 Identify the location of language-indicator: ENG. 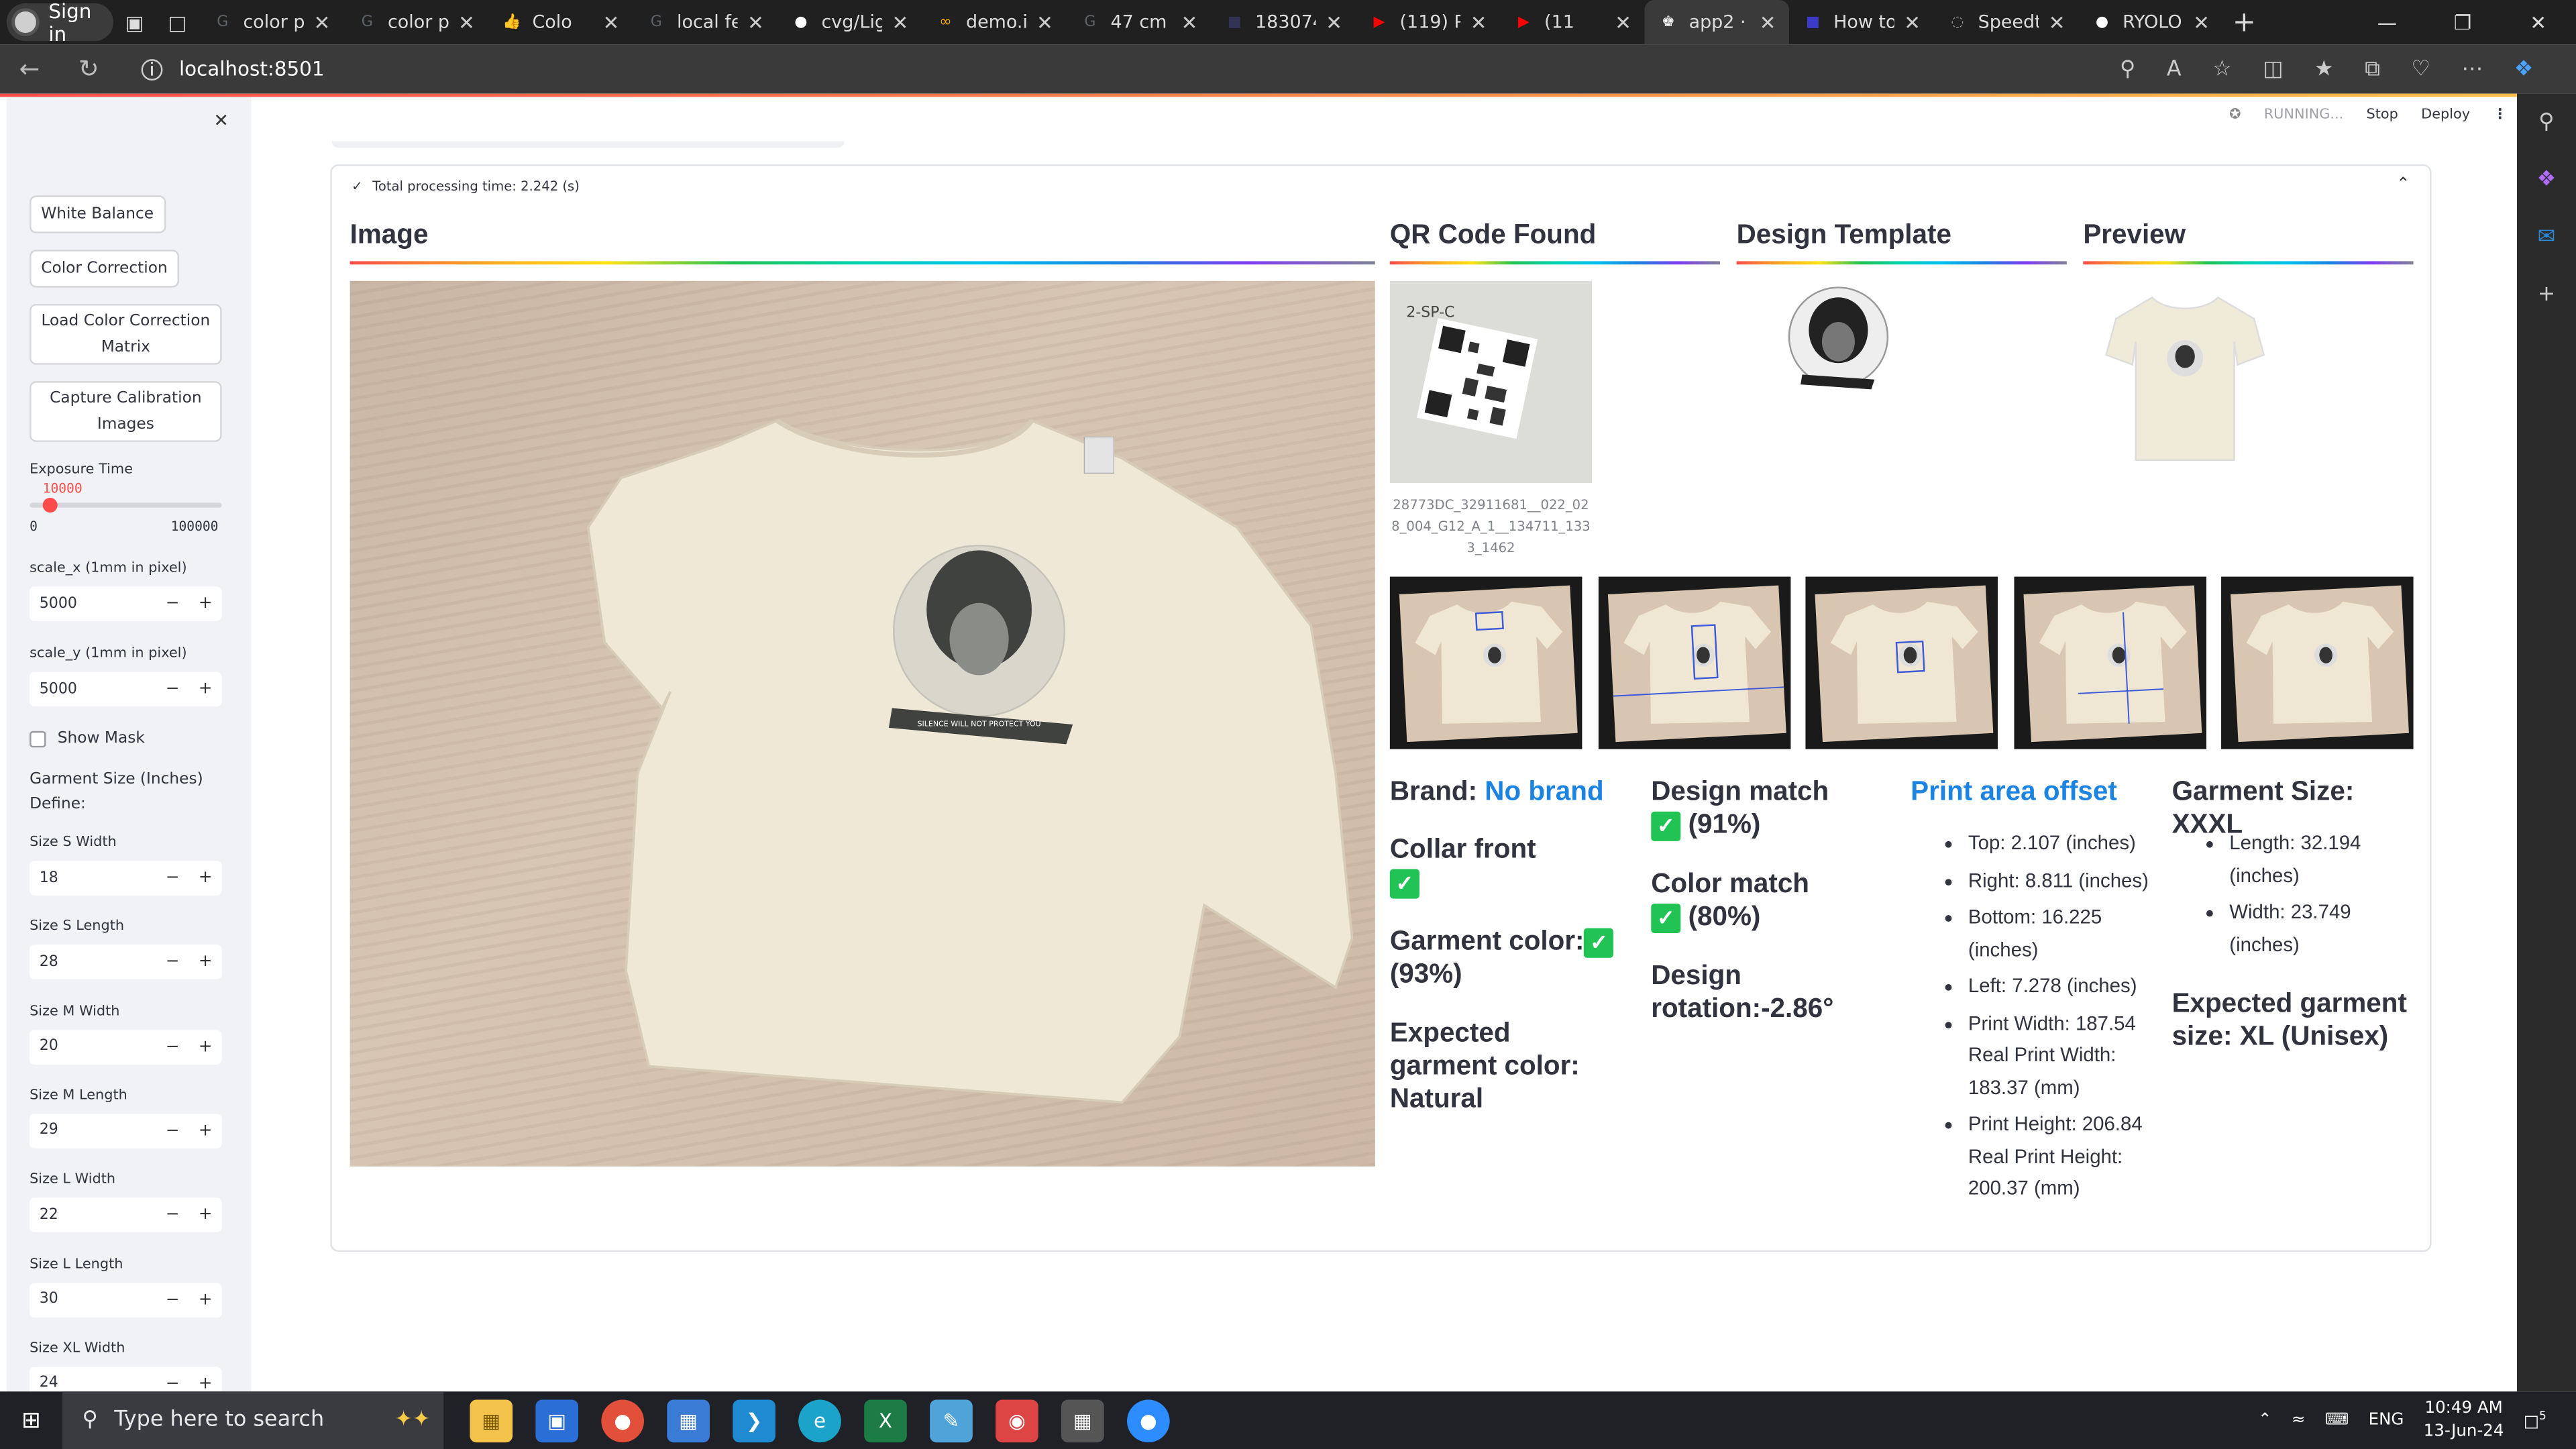
(2386, 1420).